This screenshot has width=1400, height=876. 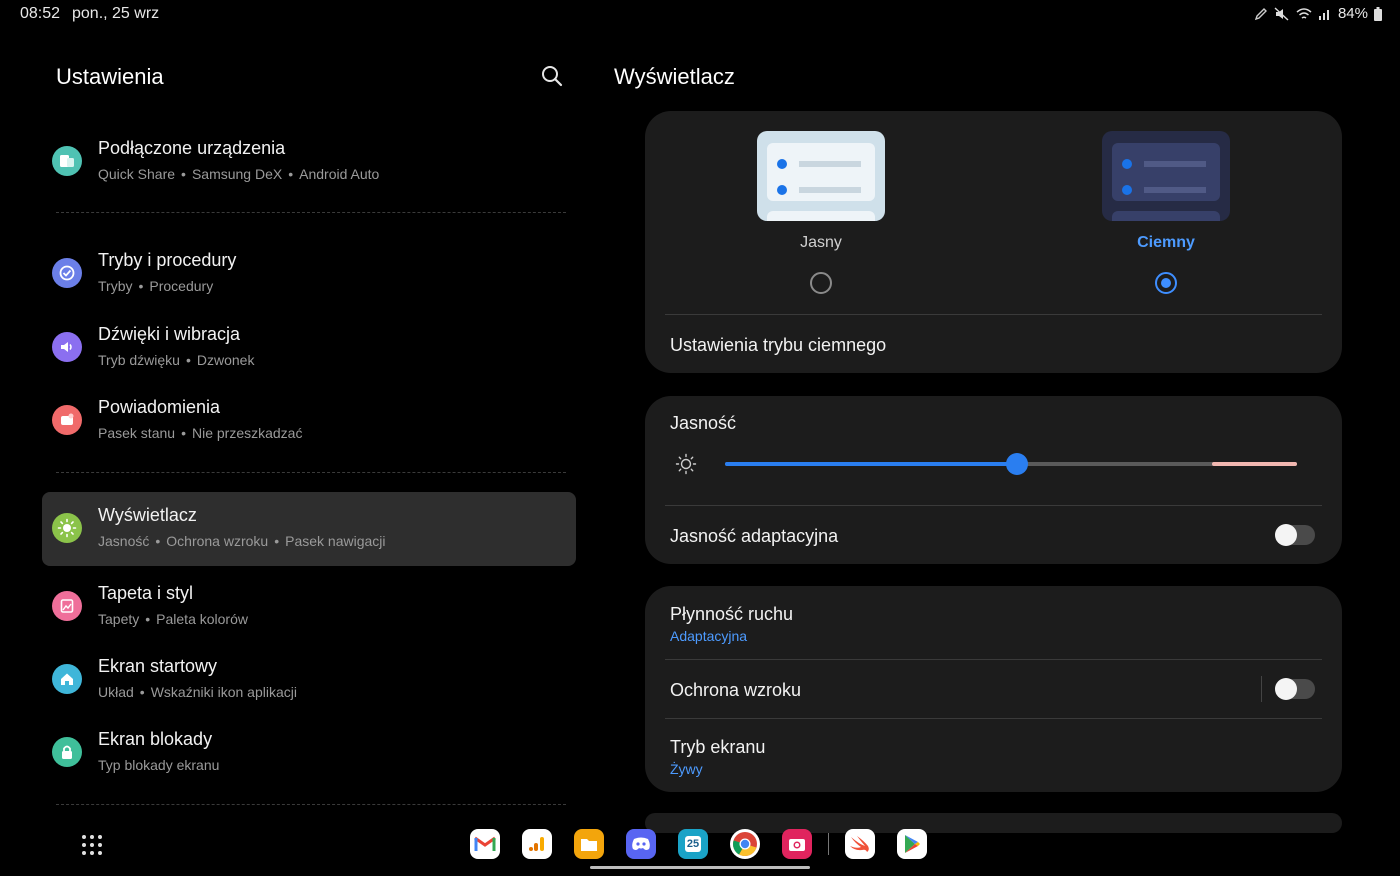 I want to click on wifi-icon, so click(x=1304, y=14).